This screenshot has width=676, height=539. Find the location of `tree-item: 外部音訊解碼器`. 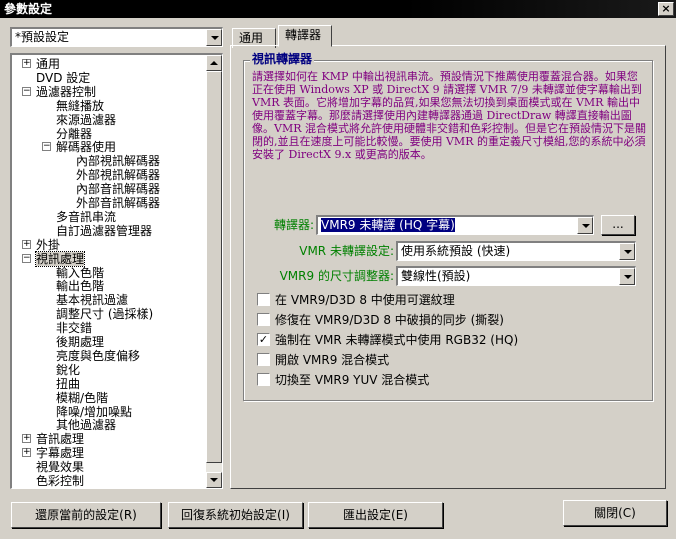

tree-item: 外部音訊解碼器 is located at coordinates (107, 203).